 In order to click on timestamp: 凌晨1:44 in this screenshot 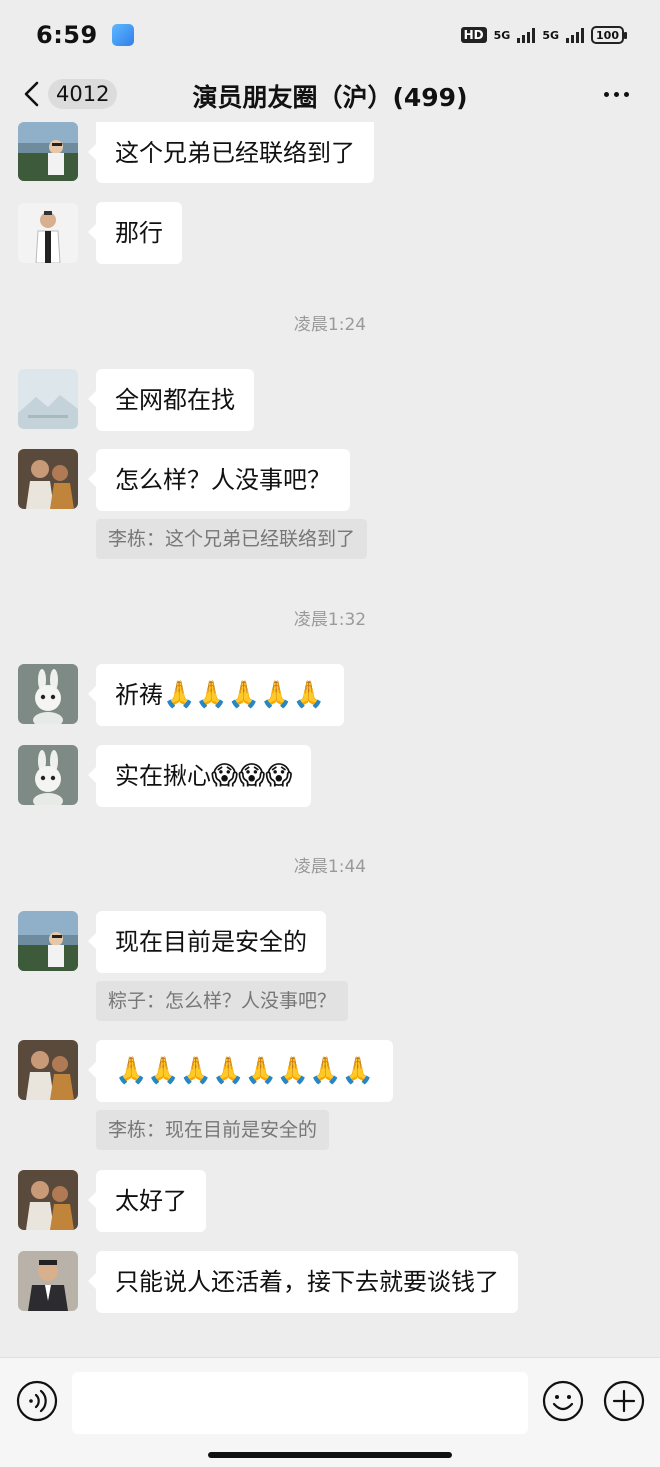, I will do `click(330, 867)`.